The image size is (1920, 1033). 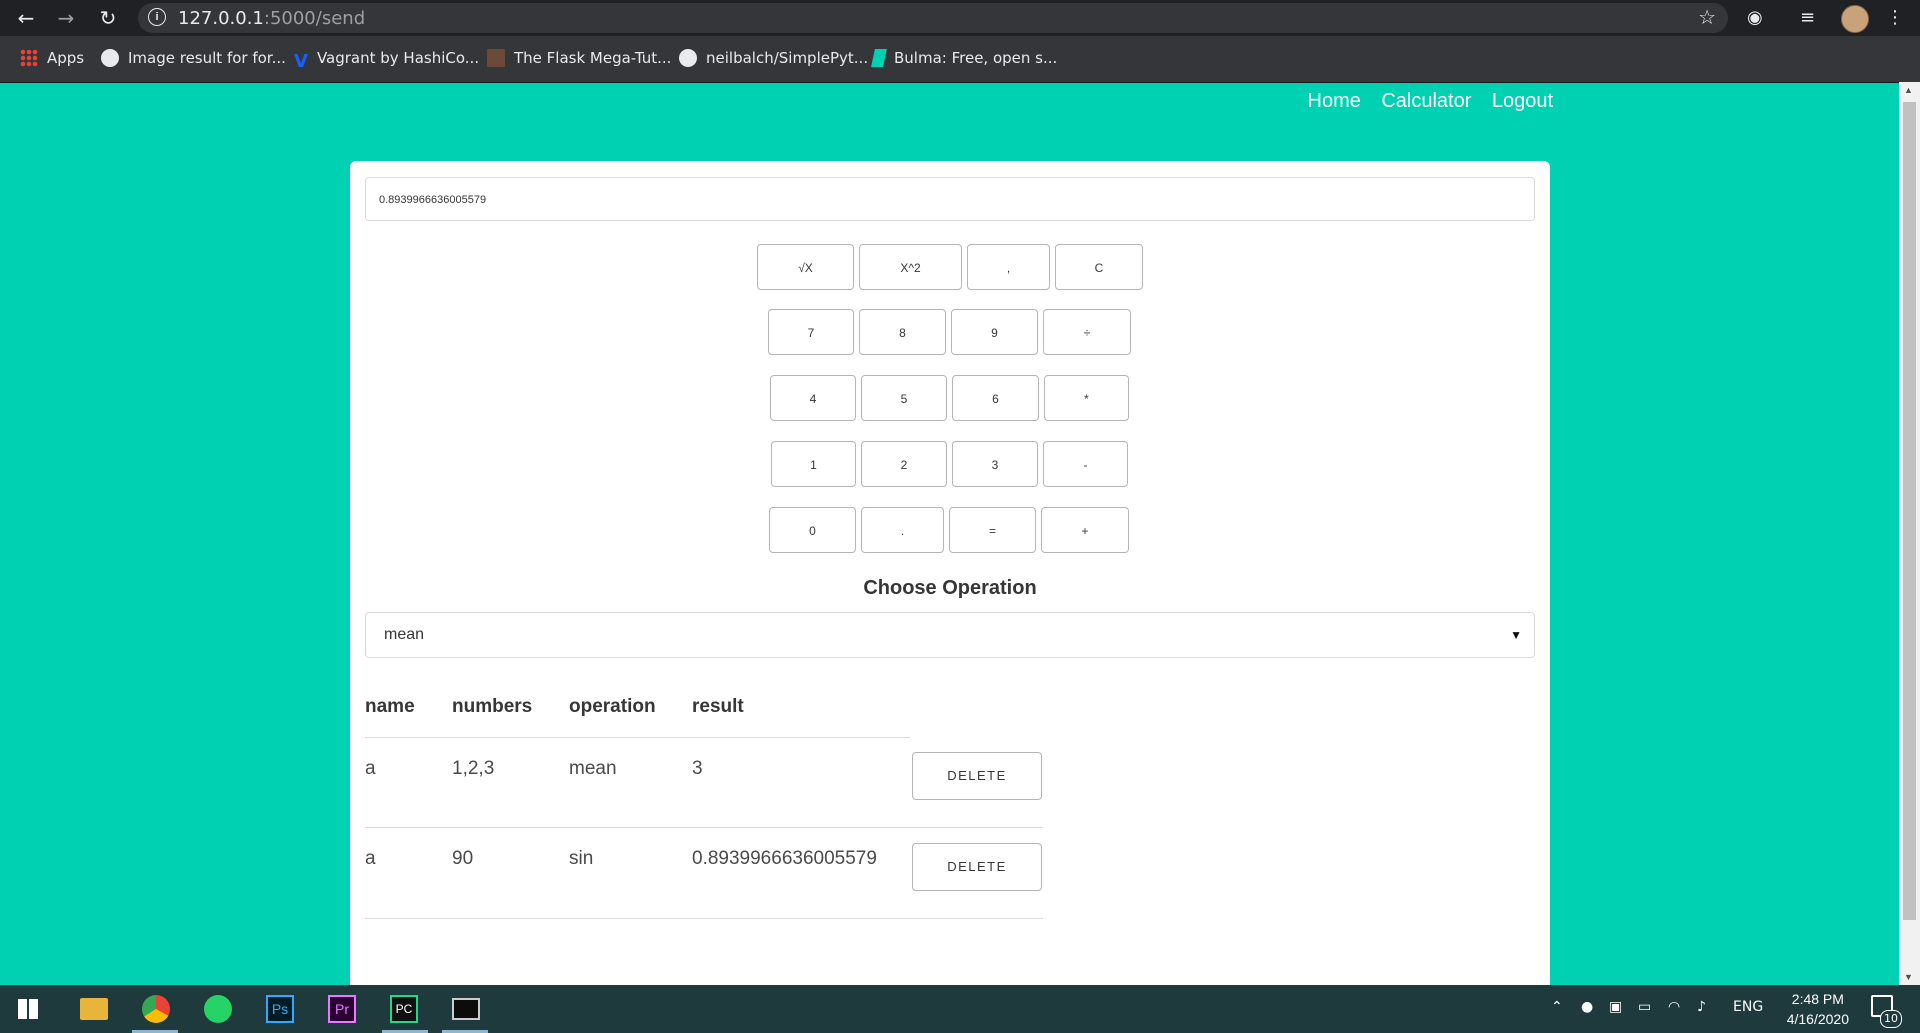 What do you see at coordinates (342, 1009) in the screenshot?
I see `premiere-icon: Pr` at bounding box center [342, 1009].